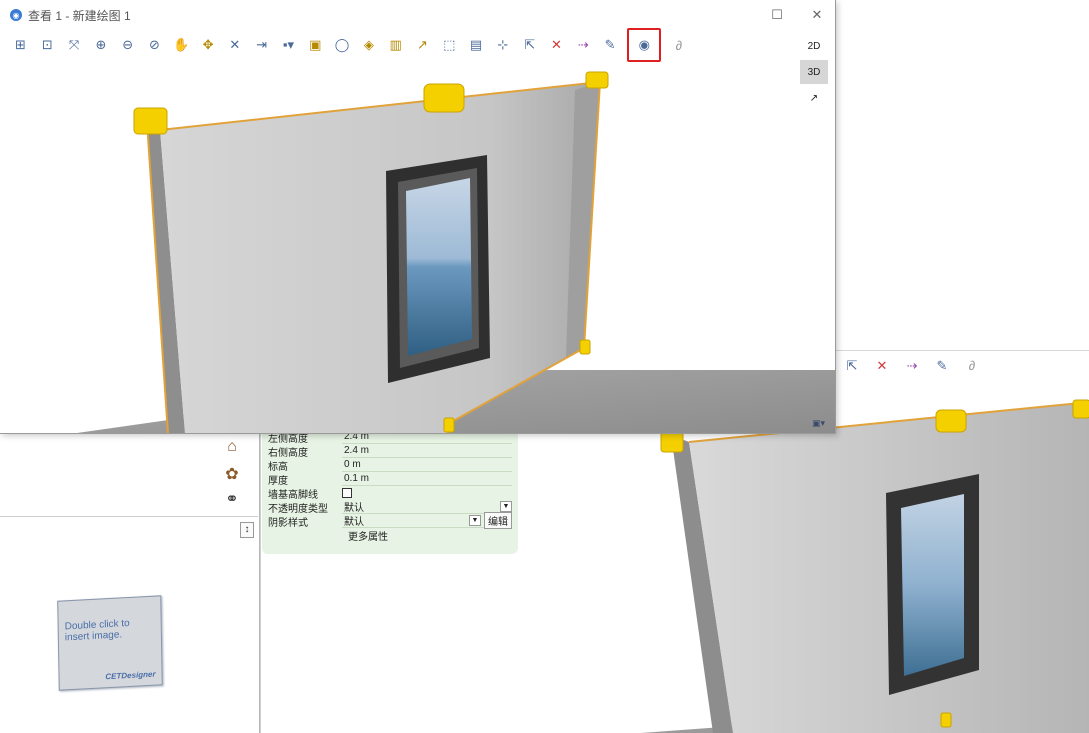  I want to click on prop-value: 2.4 m, so click(427, 451).